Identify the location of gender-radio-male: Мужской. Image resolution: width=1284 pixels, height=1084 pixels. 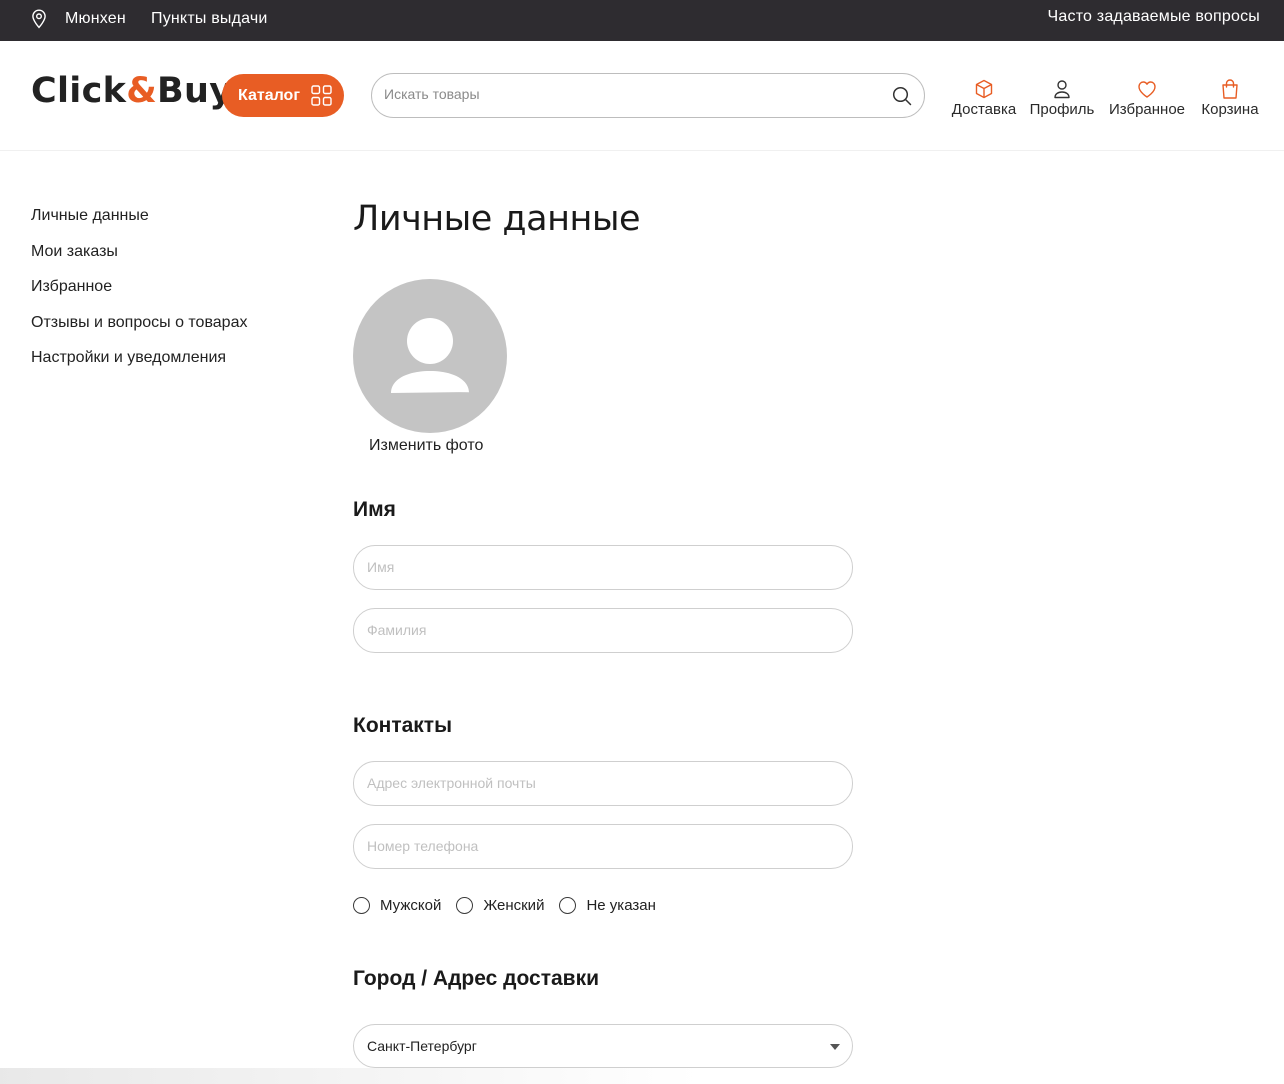
(397, 905).